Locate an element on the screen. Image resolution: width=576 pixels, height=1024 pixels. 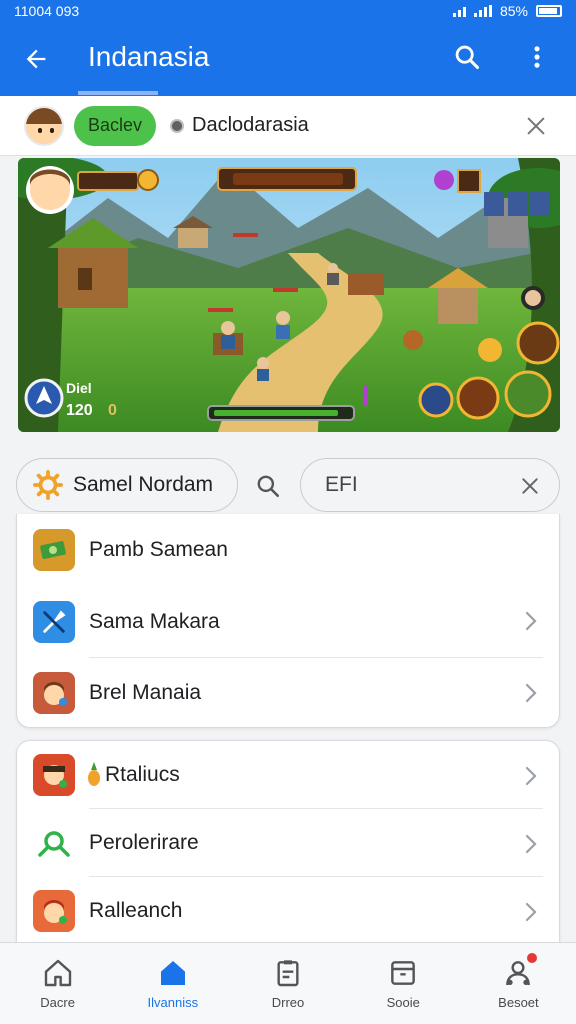
chip-text: Daclodarasia is located at coordinates (250, 125).